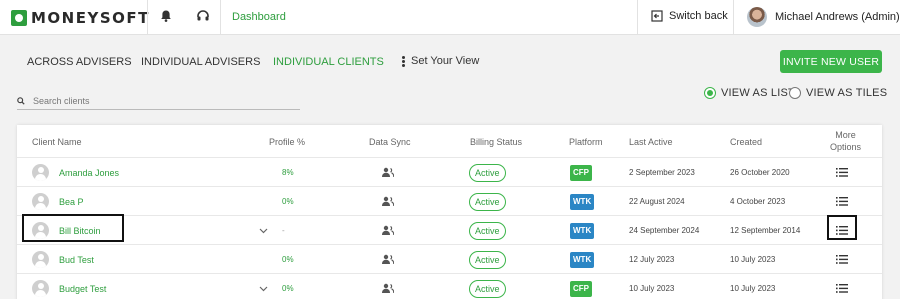  I want to click on dashboard-link: Dashboard, so click(259, 17).